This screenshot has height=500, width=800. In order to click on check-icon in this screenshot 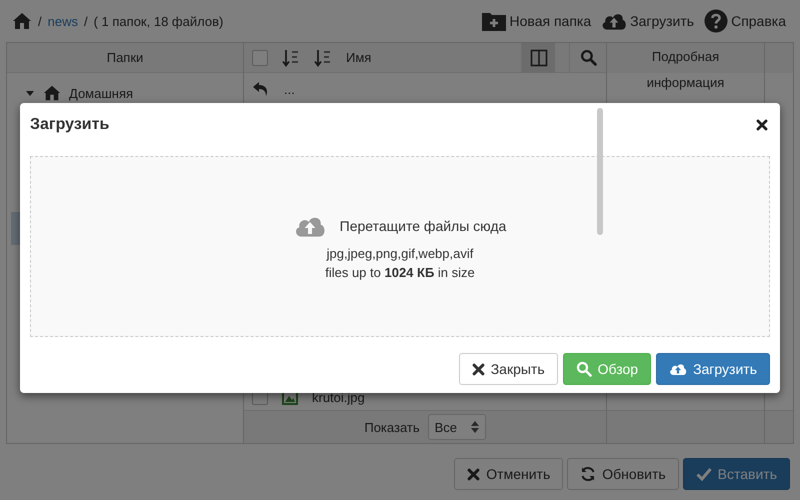, I will do `click(704, 474)`.